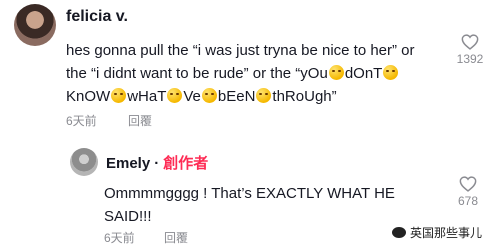 Image resolution: width=498 pixels, height=250 pixels. What do you see at coordinates (470, 59) in the screenshot?
I see `like-count: 1392` at bounding box center [470, 59].